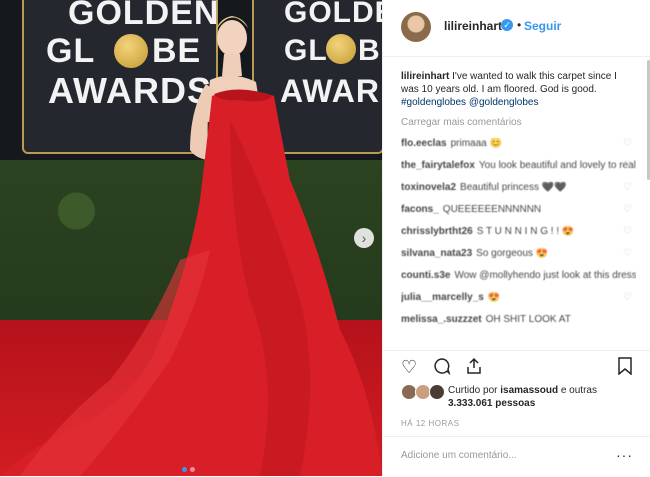 The height and width of the screenshot is (477, 650). Describe the element at coordinates (518, 303) in the screenshot. I see `comment-item: julia__marcelly_s 😍 ♡` at that location.